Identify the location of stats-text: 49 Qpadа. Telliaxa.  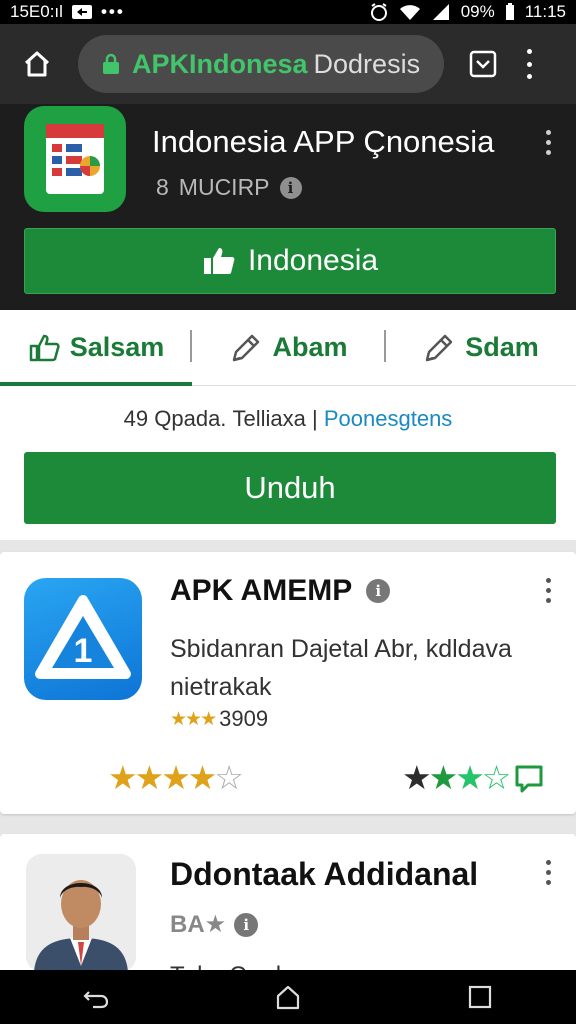
(214, 418).